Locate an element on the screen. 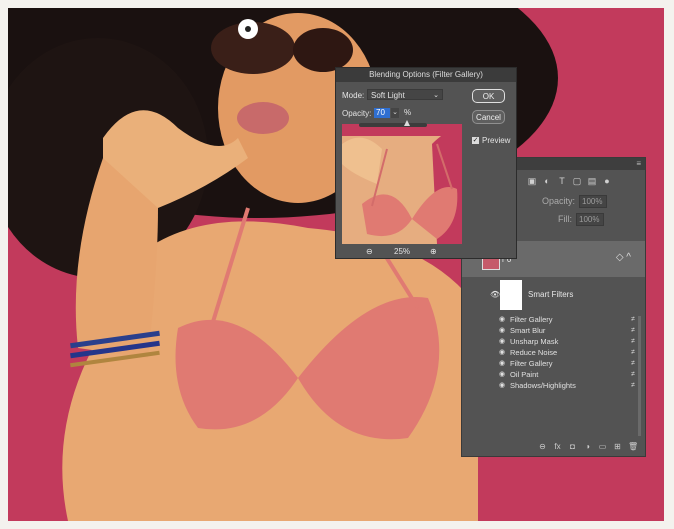 The image size is (674, 529). preview-checkbox: ✓ Preview is located at coordinates (491, 140).